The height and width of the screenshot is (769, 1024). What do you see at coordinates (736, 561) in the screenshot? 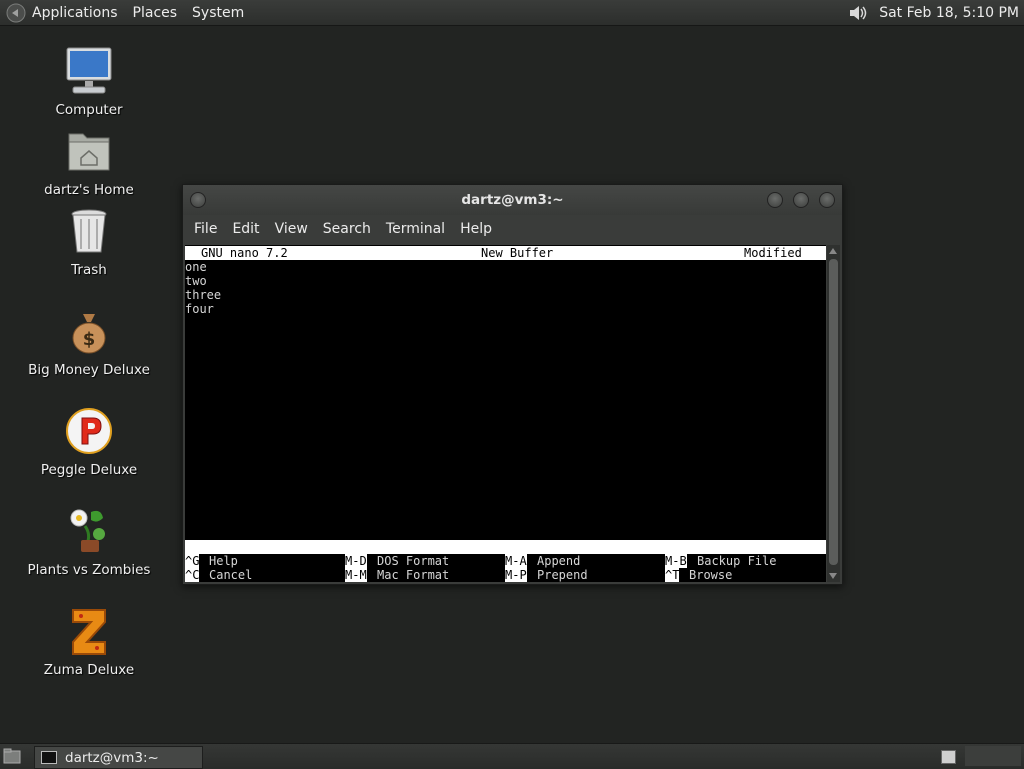
I see `shortcut-backup-file: Backup File` at bounding box center [736, 561].